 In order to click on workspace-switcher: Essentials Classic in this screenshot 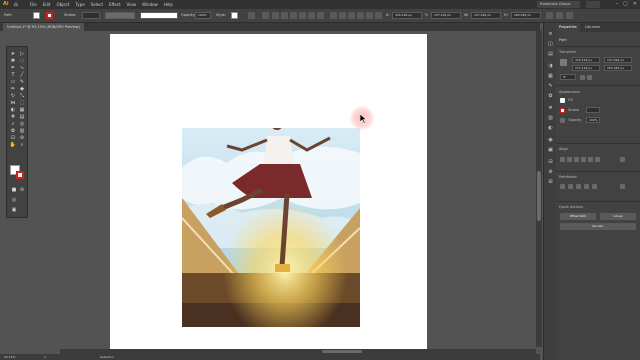, I will do `click(558, 4)`.